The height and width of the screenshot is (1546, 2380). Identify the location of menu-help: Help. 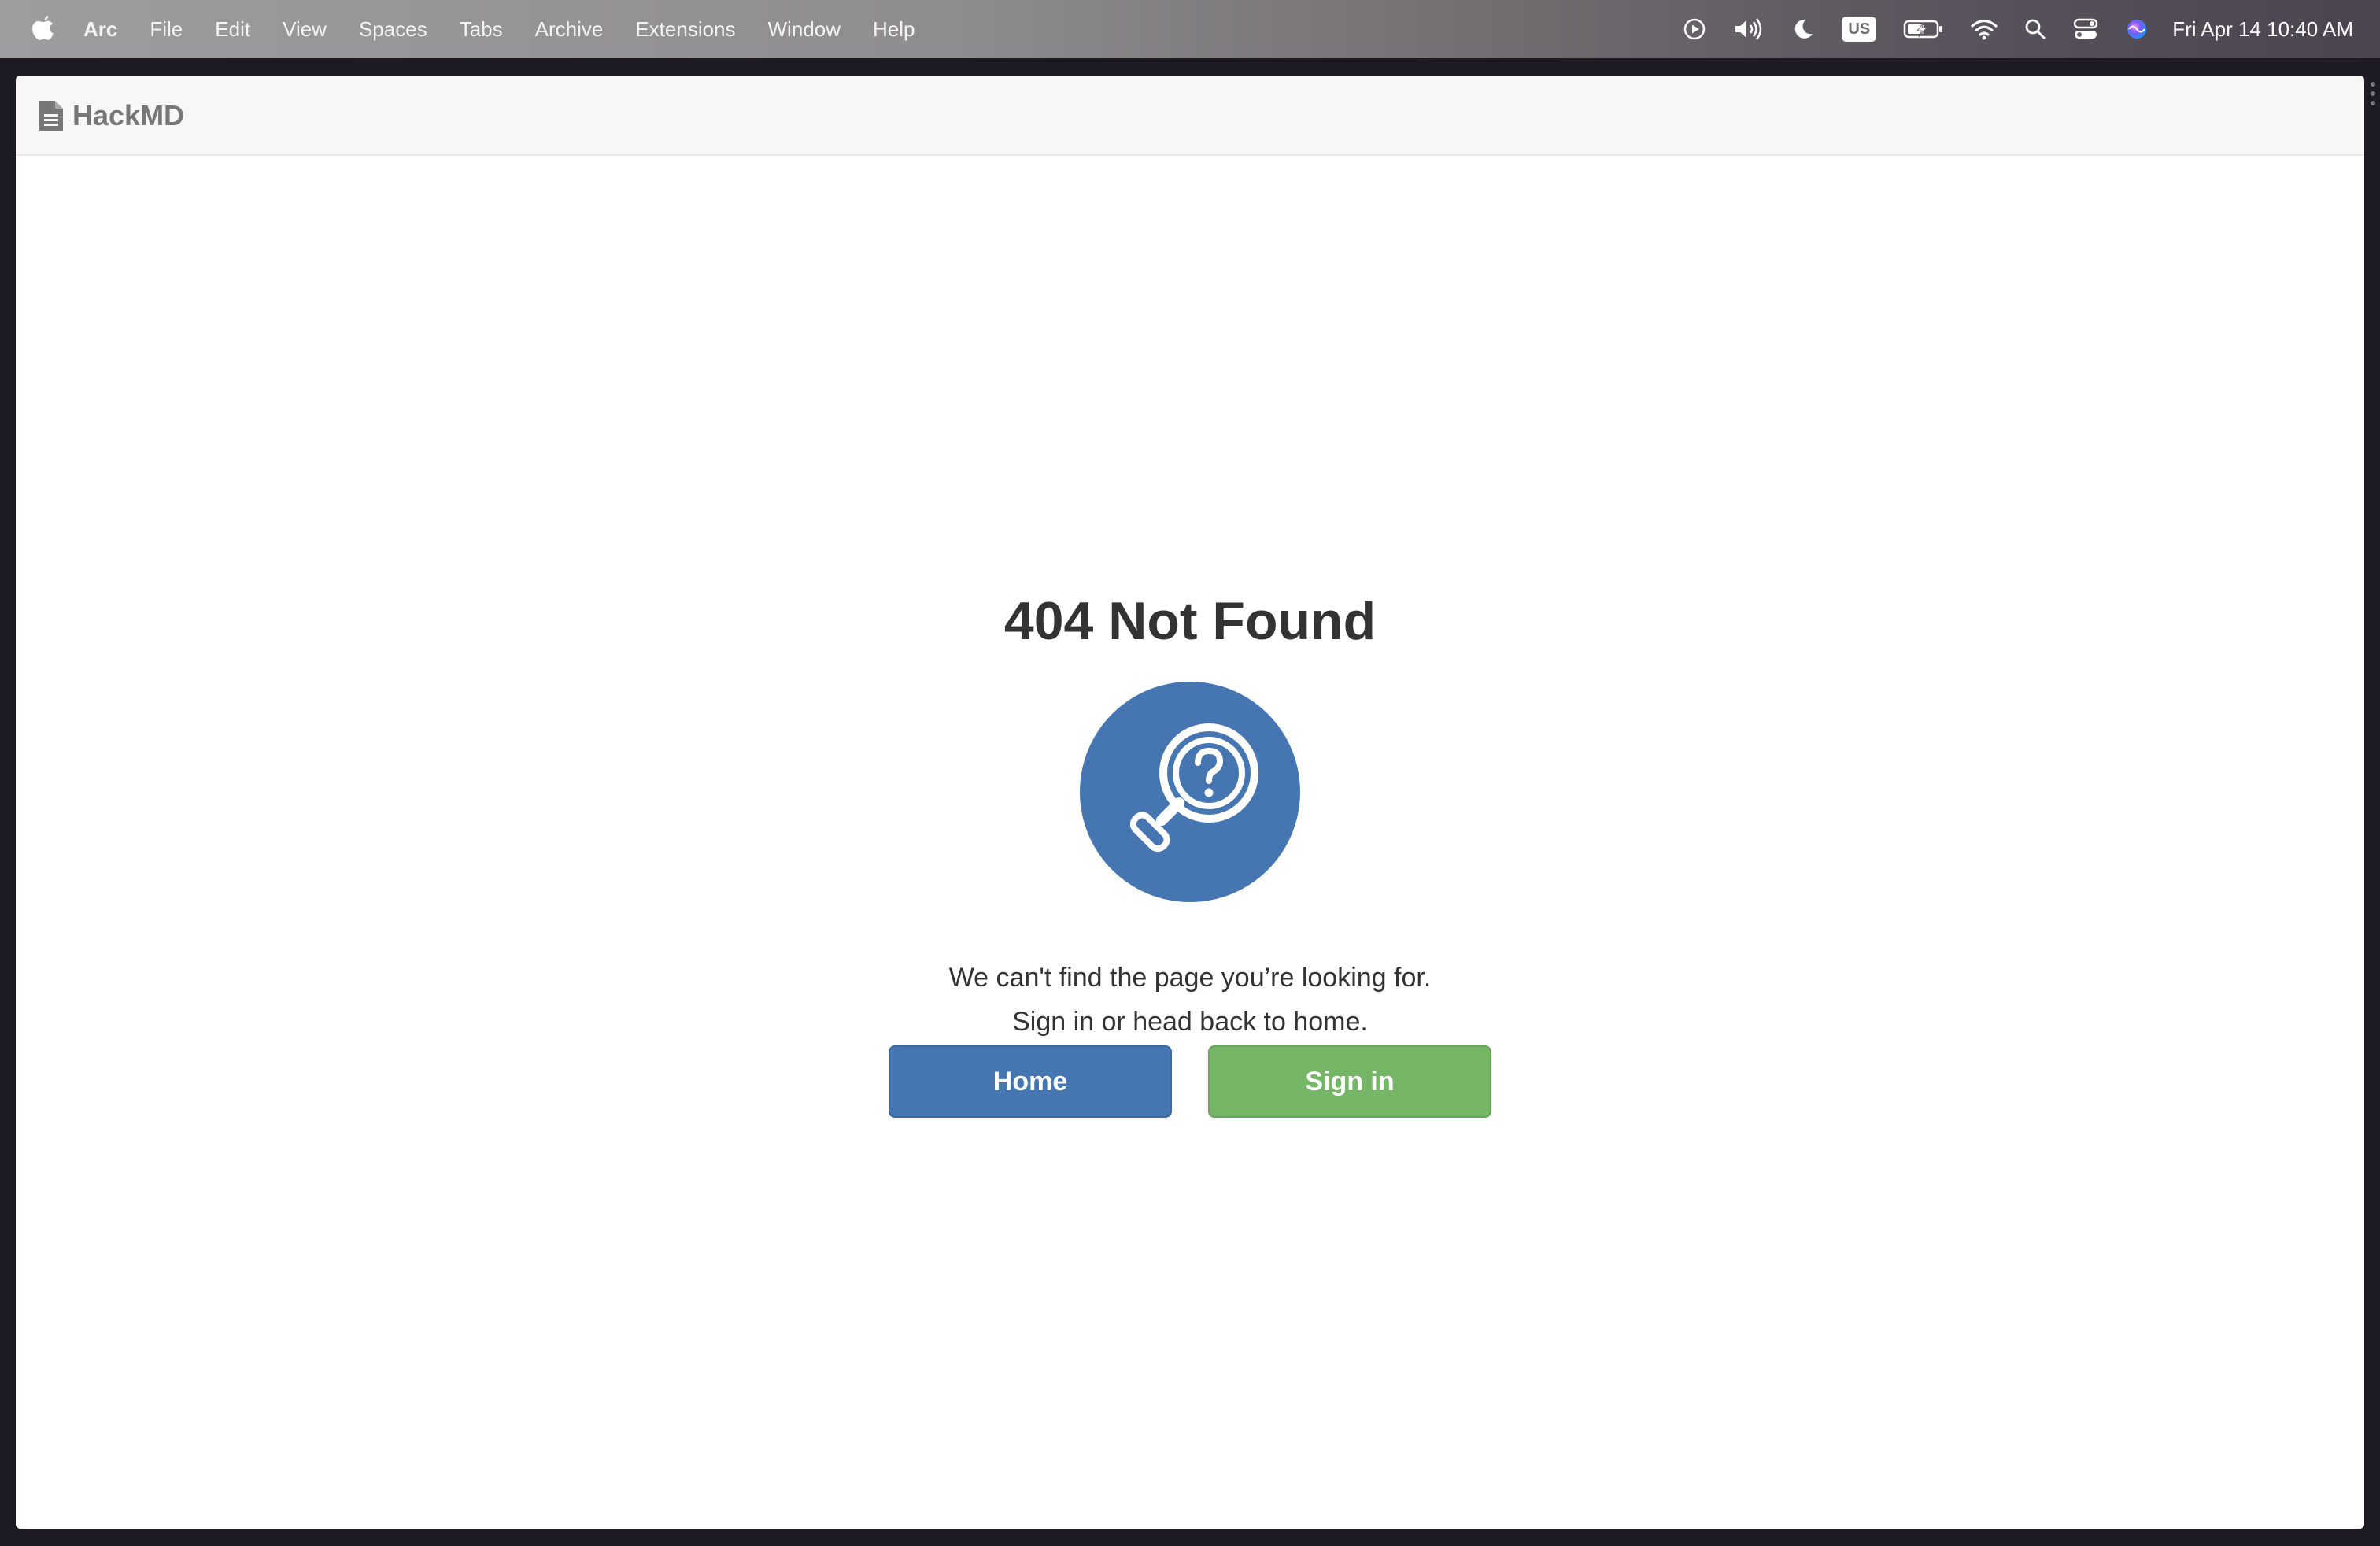
(894, 29).